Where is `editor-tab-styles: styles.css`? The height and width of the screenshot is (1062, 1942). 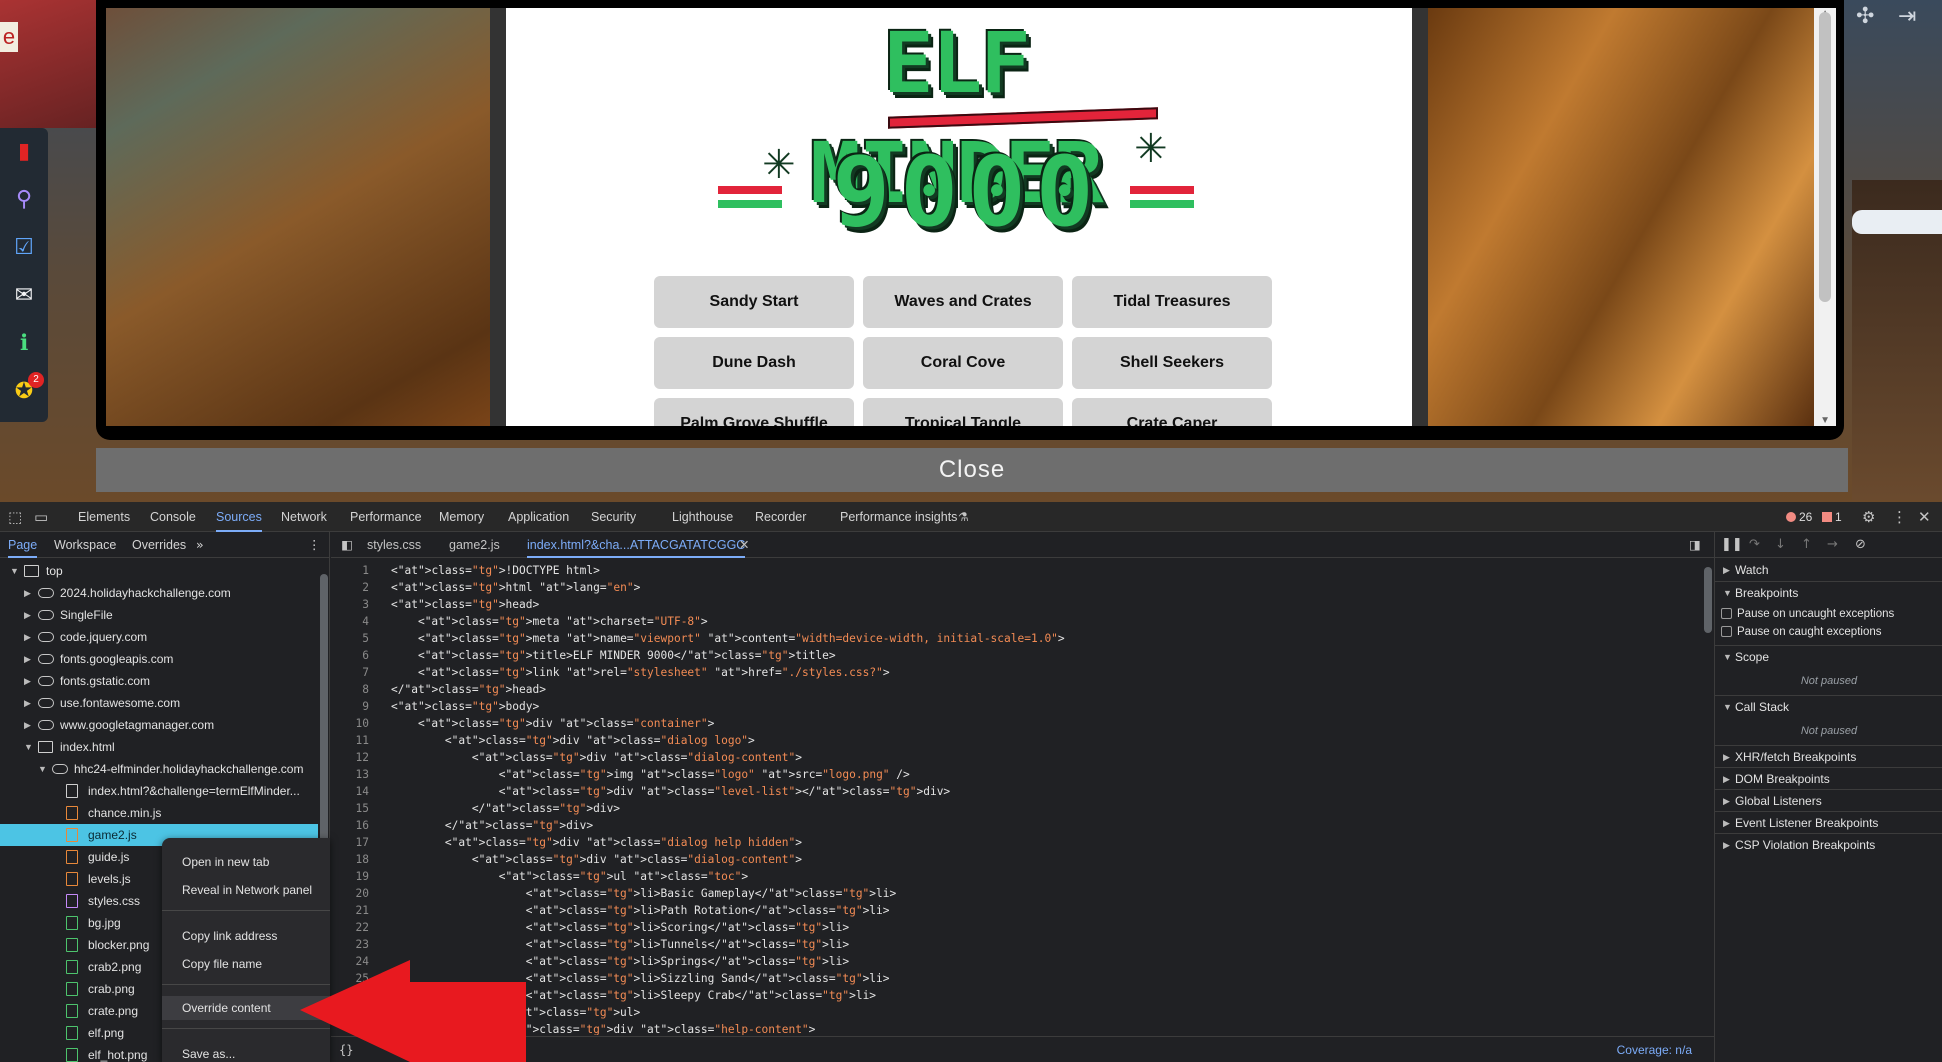 editor-tab-styles: styles.css is located at coordinates (394, 545).